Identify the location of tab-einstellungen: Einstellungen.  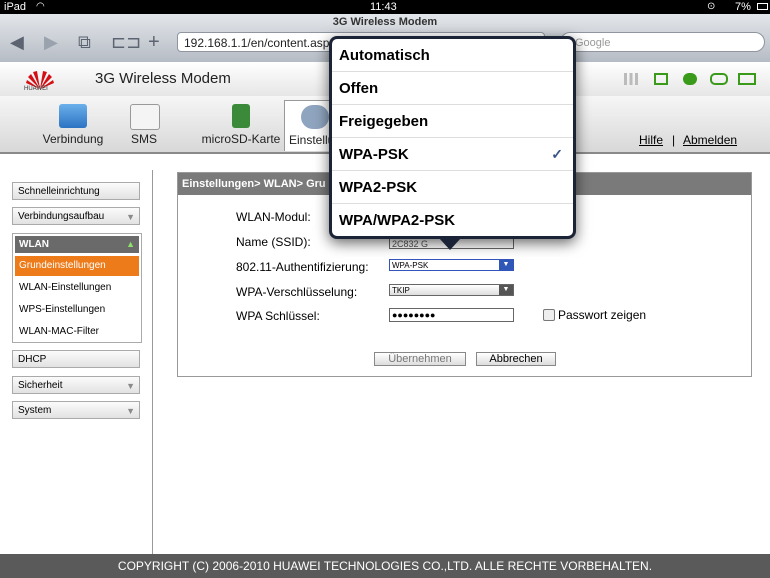
(309, 125).